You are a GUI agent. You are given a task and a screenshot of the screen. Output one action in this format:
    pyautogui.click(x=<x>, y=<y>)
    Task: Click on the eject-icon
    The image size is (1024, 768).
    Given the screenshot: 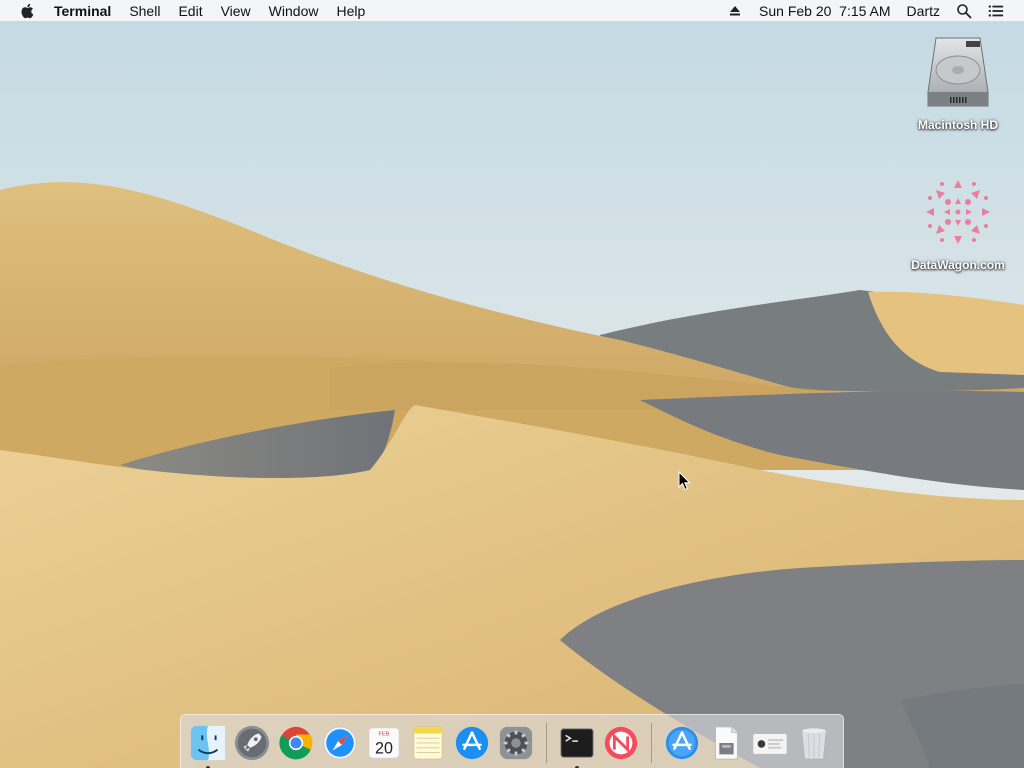 What is the action you would take?
    pyautogui.click(x=735, y=10)
    